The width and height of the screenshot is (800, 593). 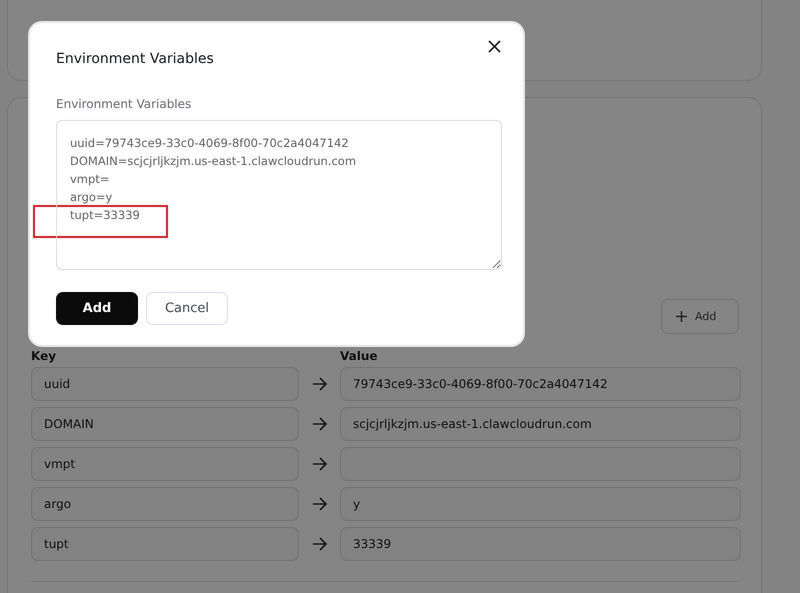 What do you see at coordinates (165, 544) in the screenshot?
I see `key-field: tupt` at bounding box center [165, 544].